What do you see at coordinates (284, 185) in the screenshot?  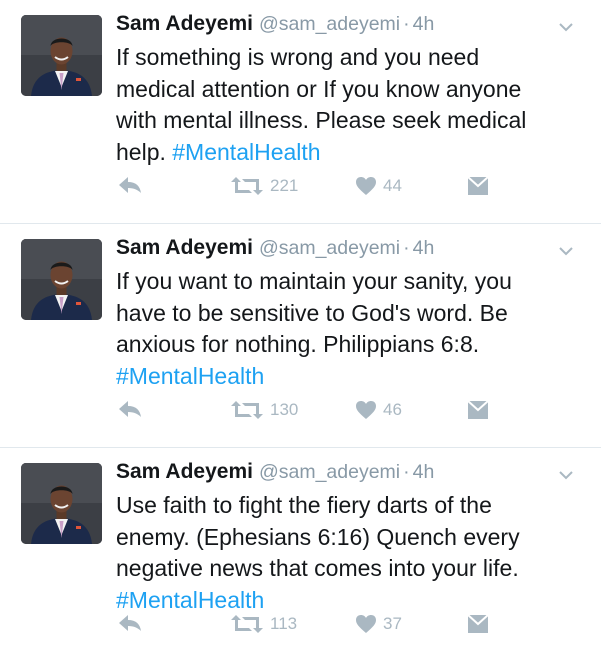 I see `retweet-count: 221` at bounding box center [284, 185].